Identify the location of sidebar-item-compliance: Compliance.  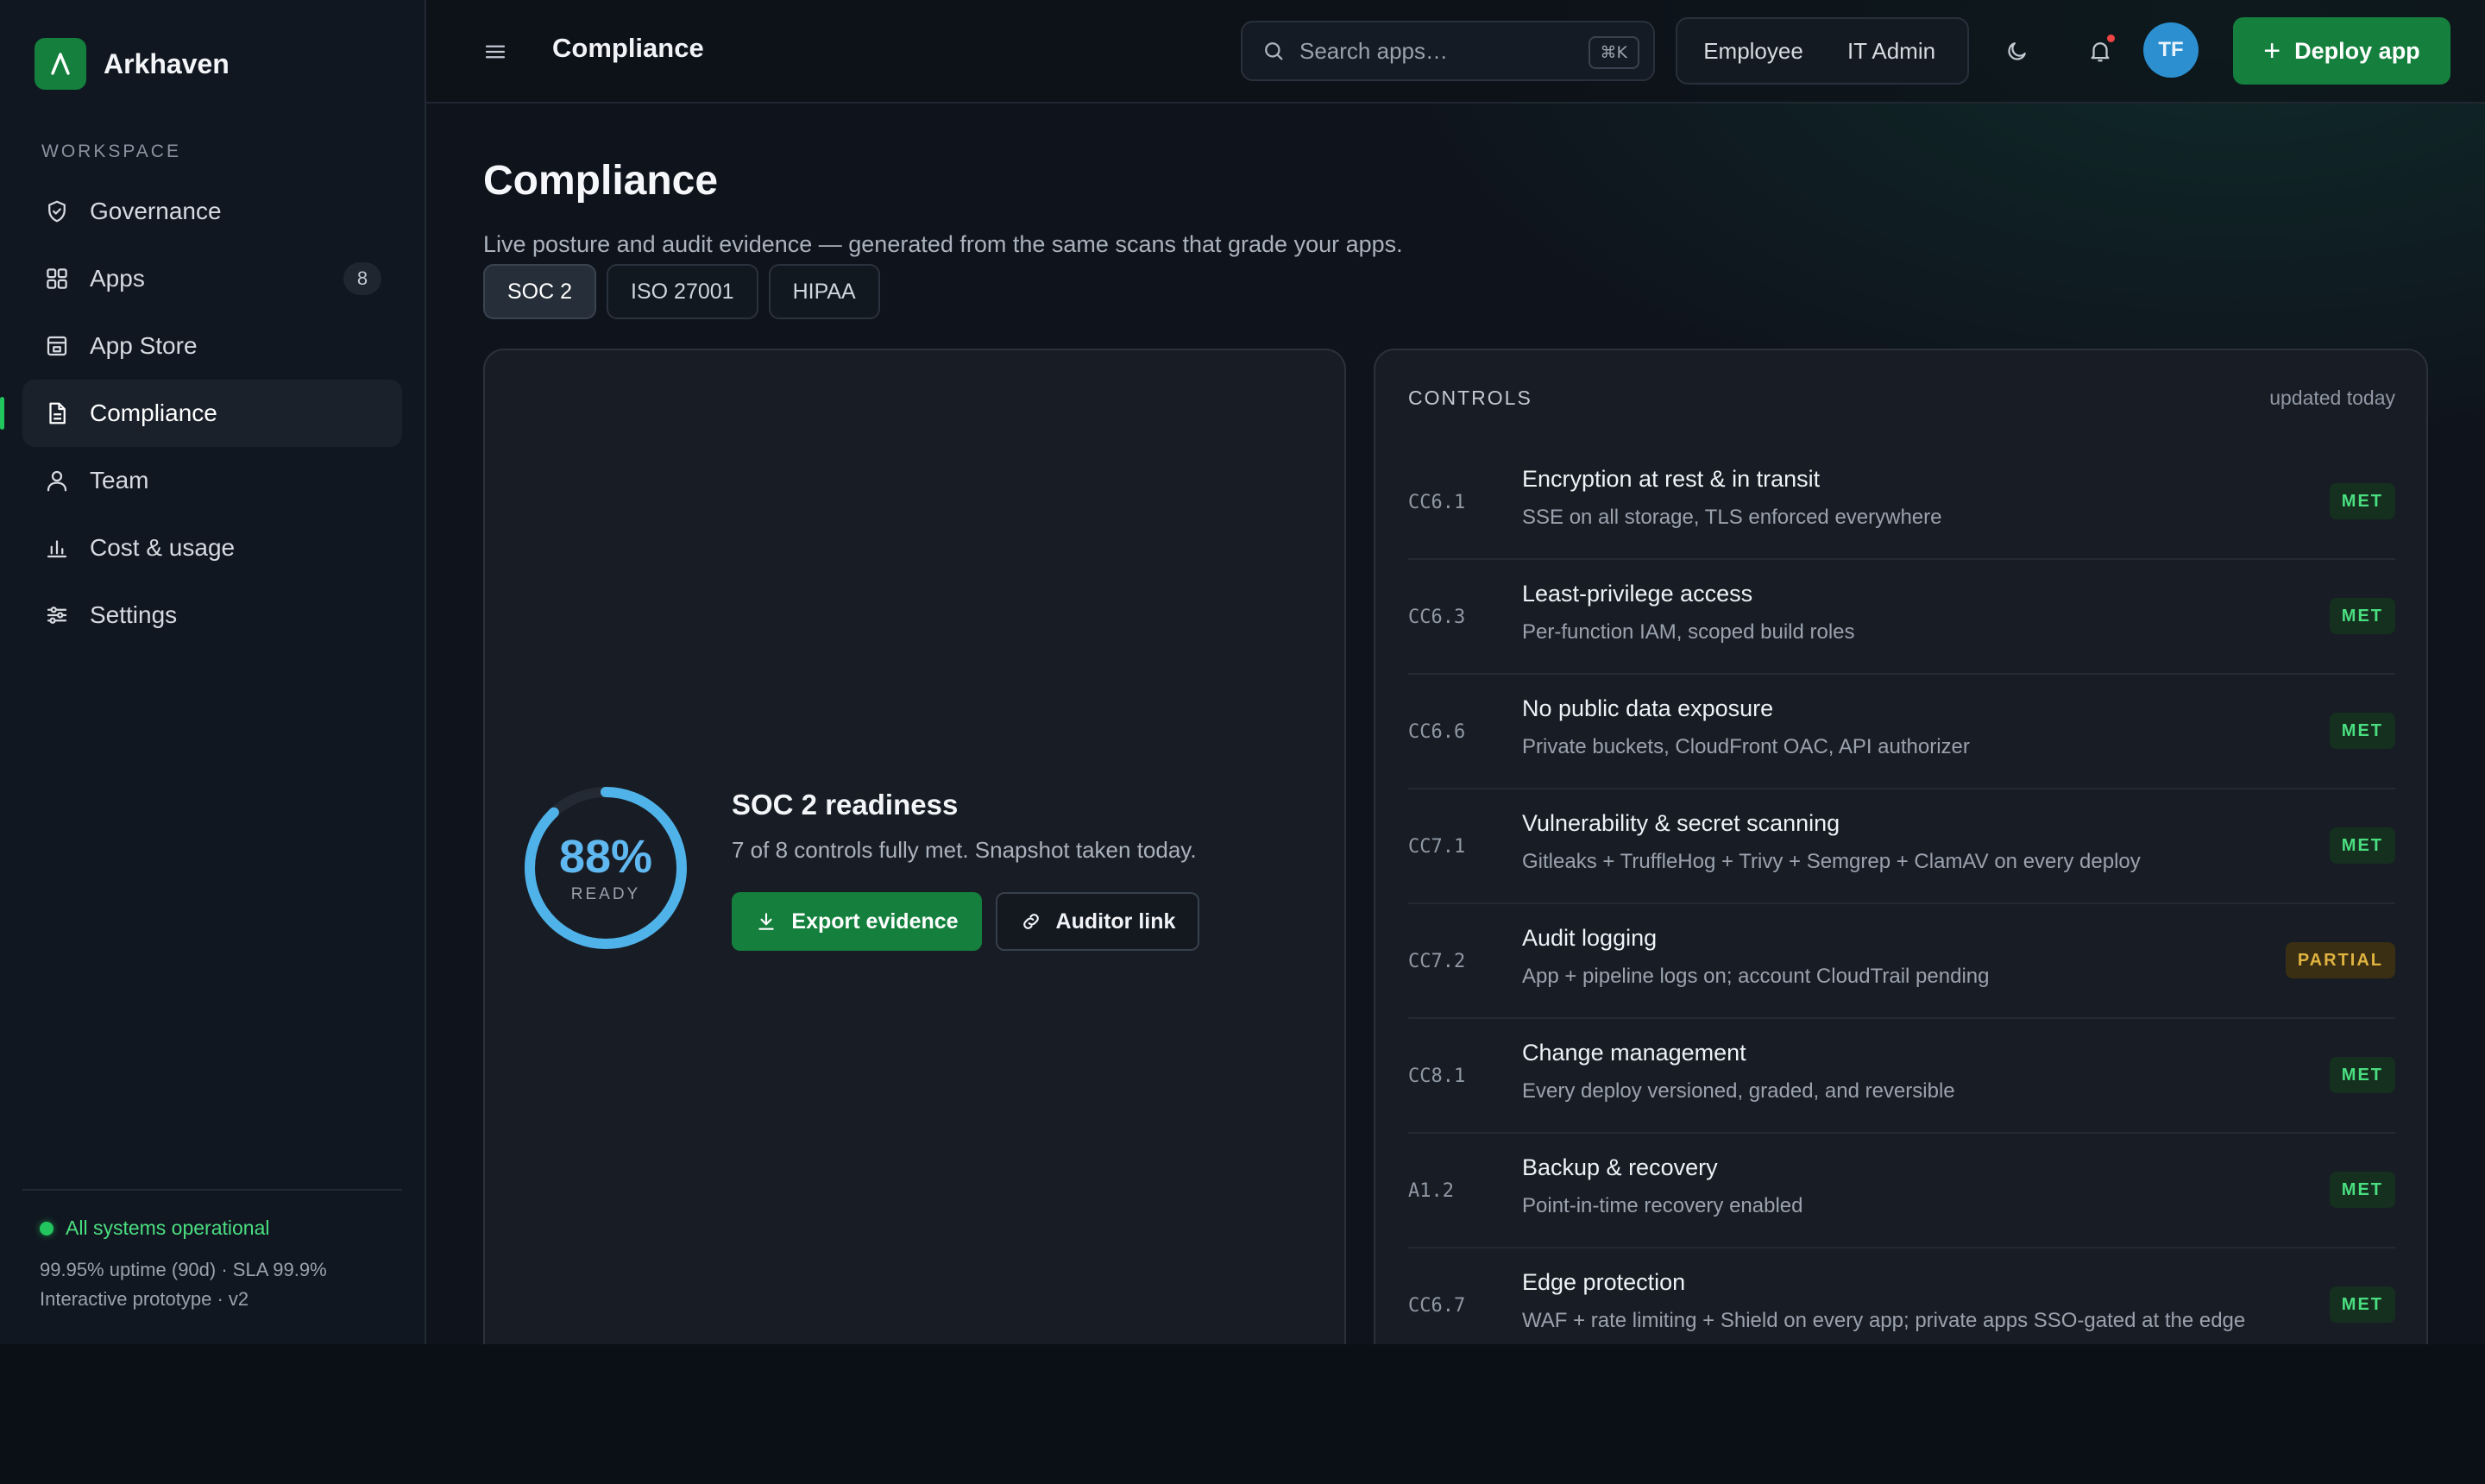
(201, 413).